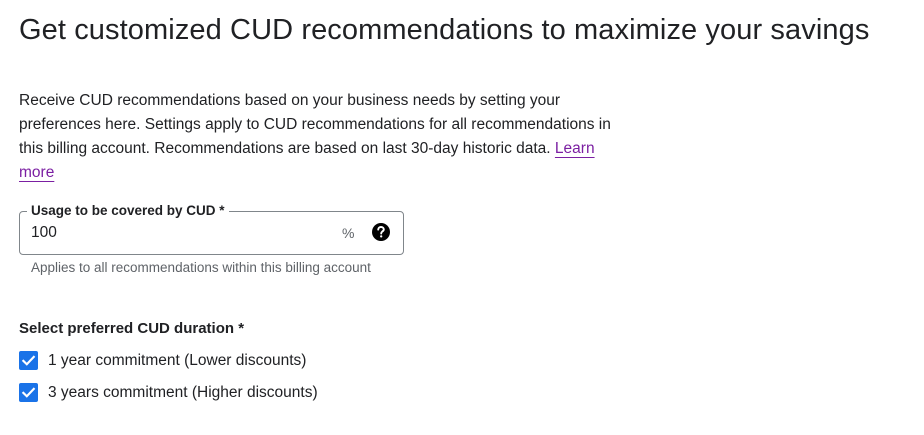 The image size is (924, 435). I want to click on three-years-commitment-checkbox: 3 years commitment (Higher discounts), so click(168, 392).